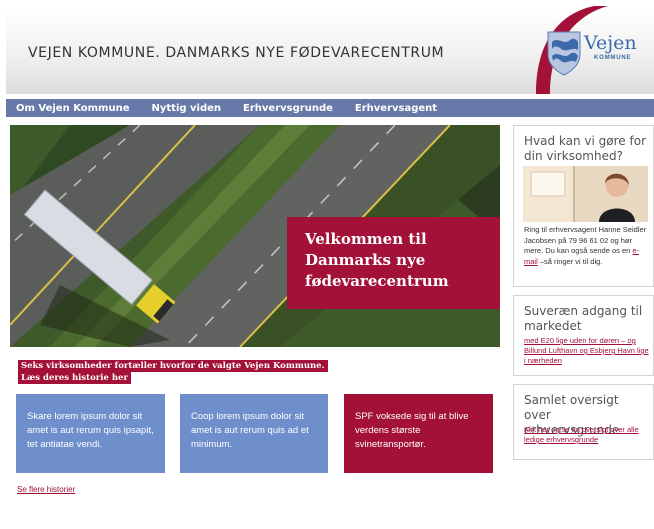  I want to click on contact-photo, so click(585, 194).